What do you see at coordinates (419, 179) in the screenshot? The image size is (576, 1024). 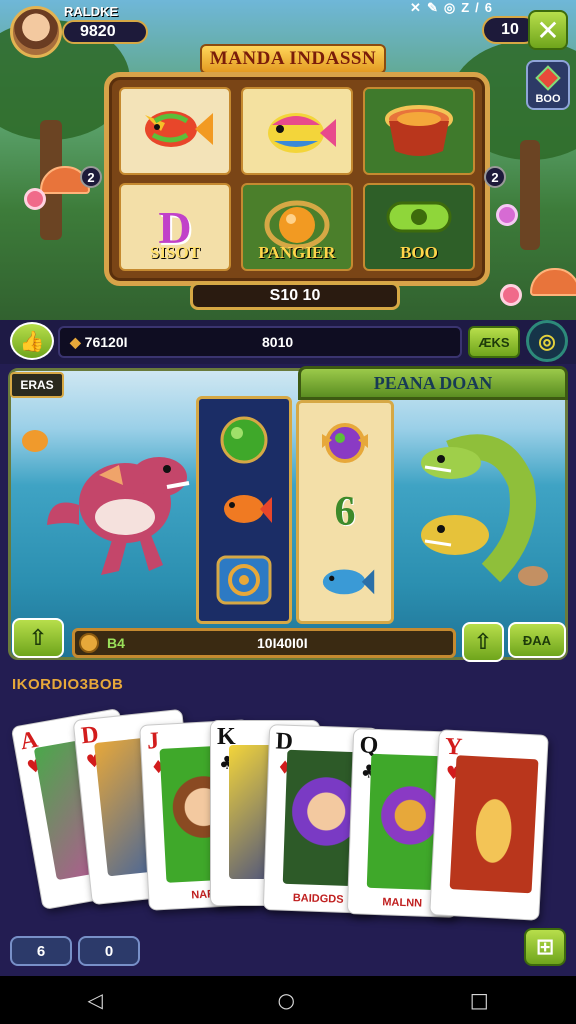 I see `slot-reel-3: BOO` at bounding box center [419, 179].